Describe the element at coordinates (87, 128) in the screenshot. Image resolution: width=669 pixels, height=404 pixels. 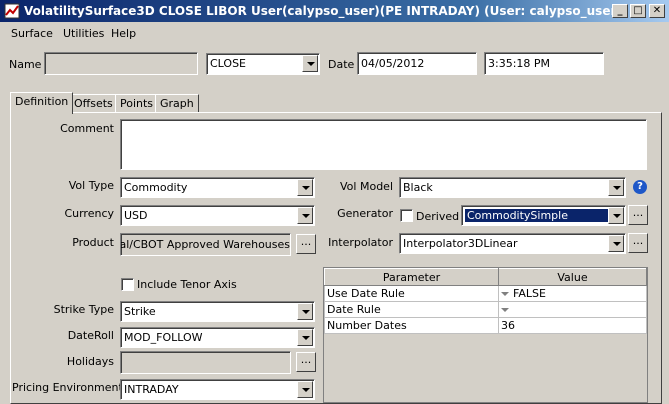
I see `comment-label: Comment` at that location.